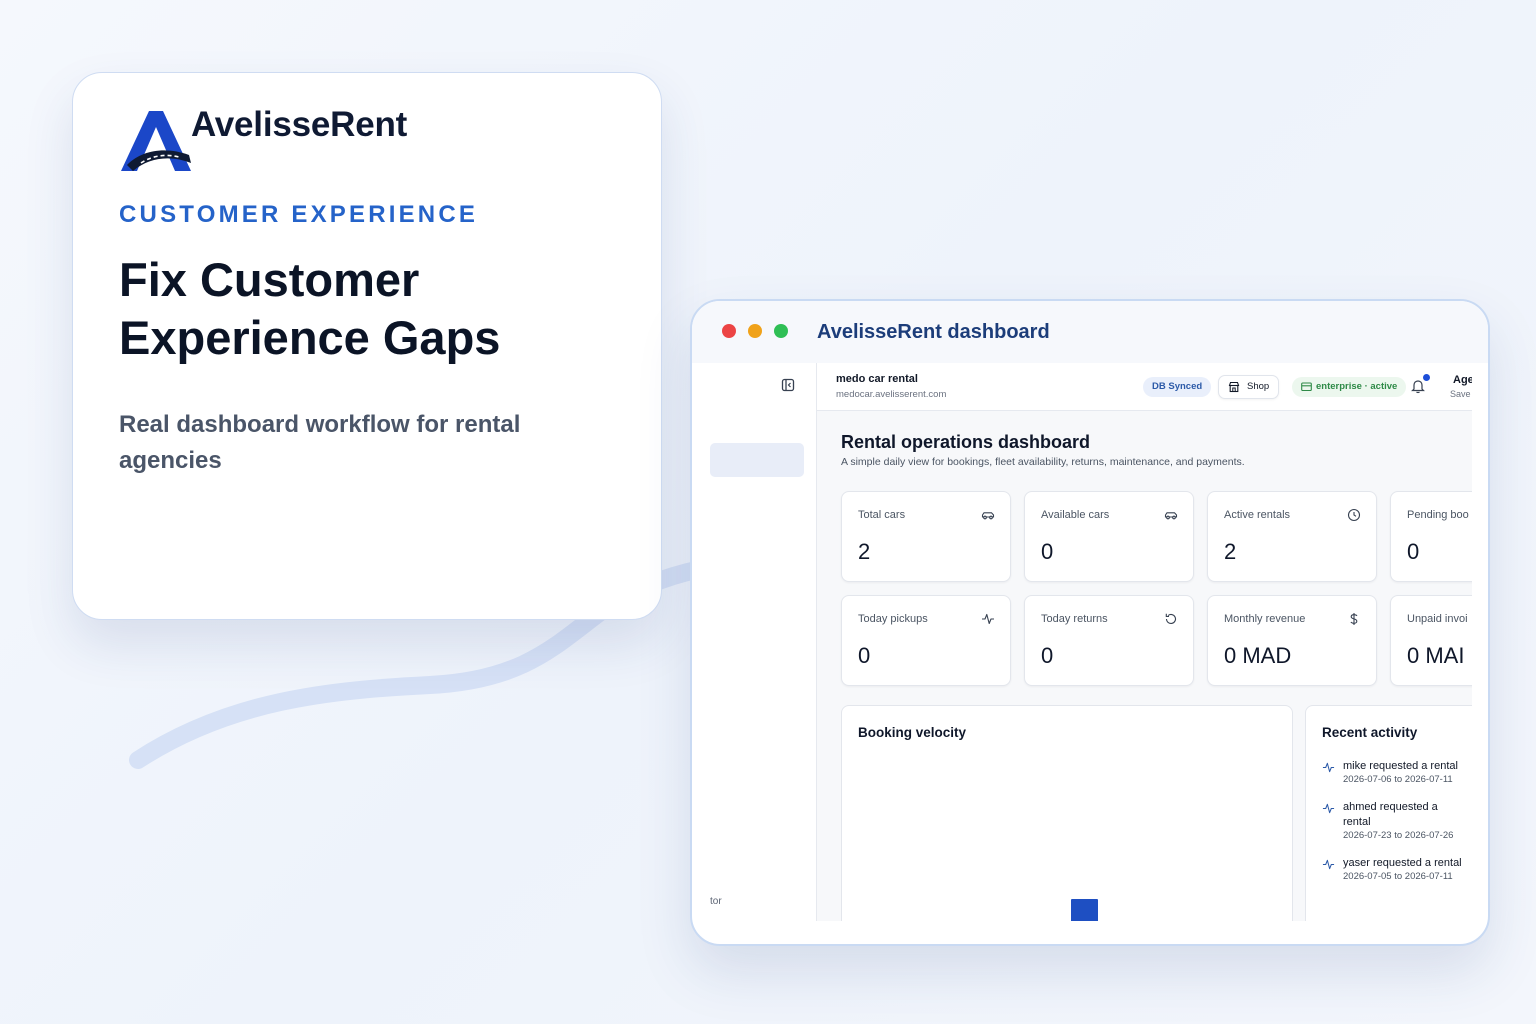  I want to click on plan-status-badge: enterprise · active, so click(1349, 387).